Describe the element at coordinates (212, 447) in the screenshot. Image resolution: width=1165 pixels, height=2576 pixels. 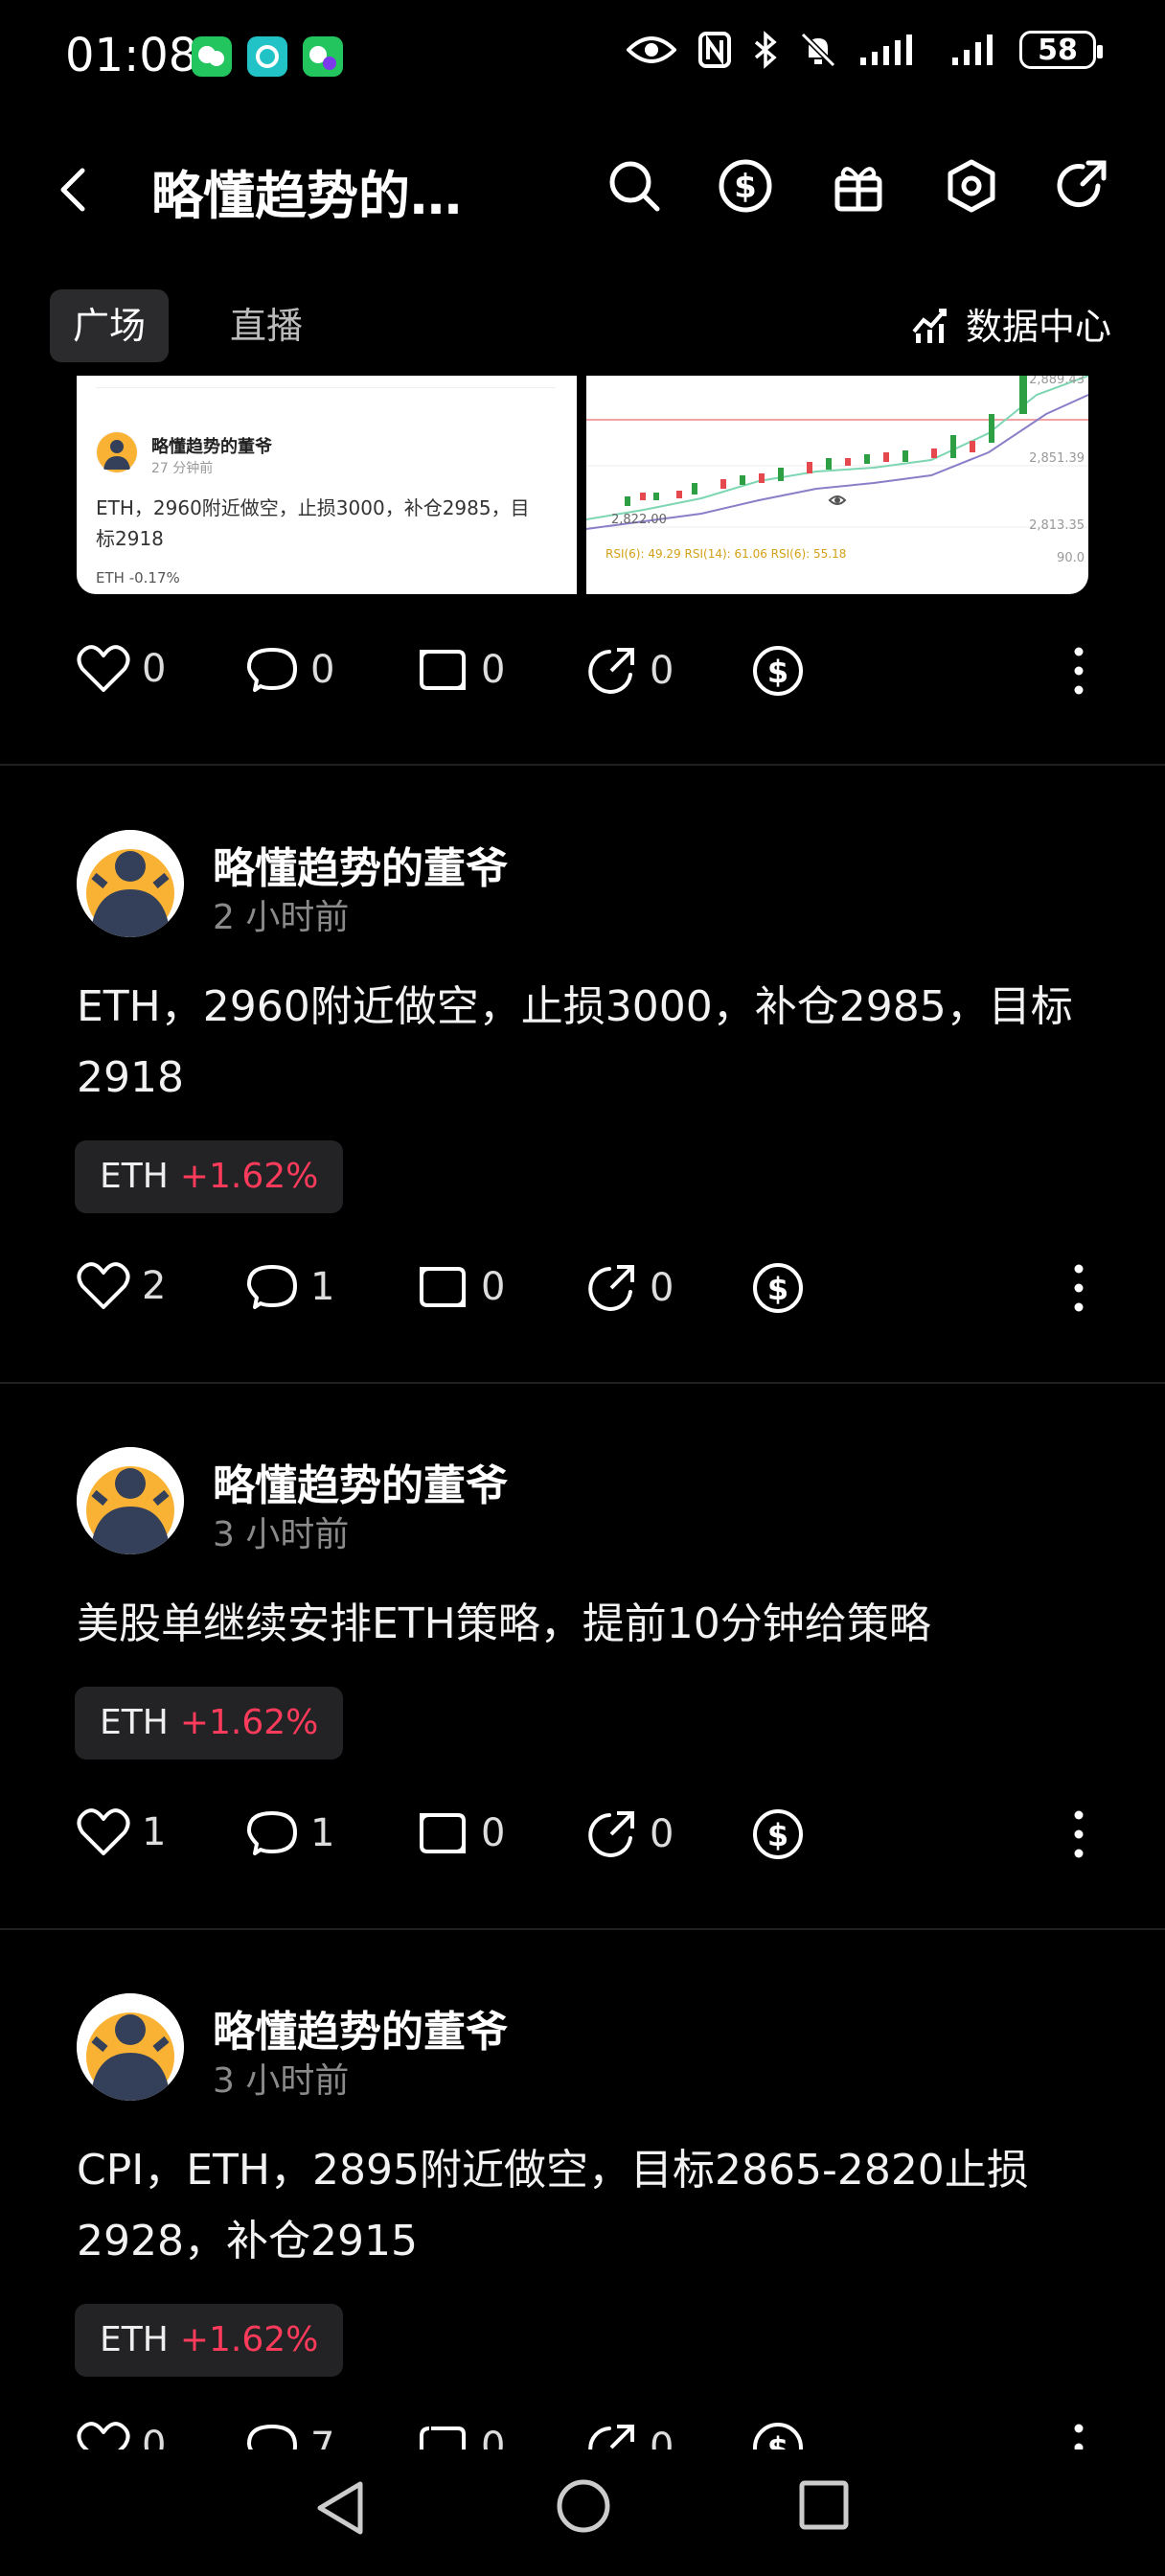
I see `thumb-name: 略懂趋势的董爷` at that location.